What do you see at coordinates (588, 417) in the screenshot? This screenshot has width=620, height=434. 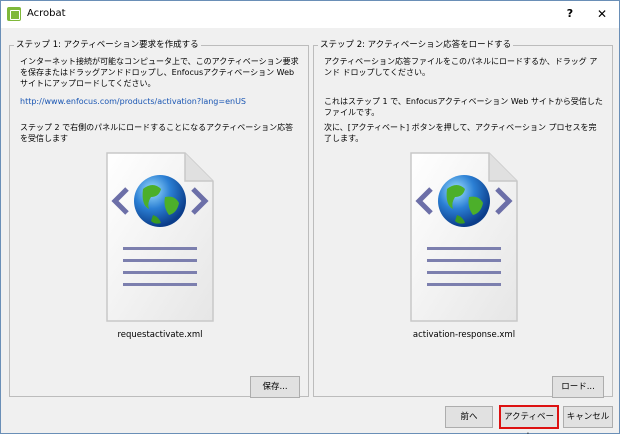 I see `cancel-button: キャンセル` at bounding box center [588, 417].